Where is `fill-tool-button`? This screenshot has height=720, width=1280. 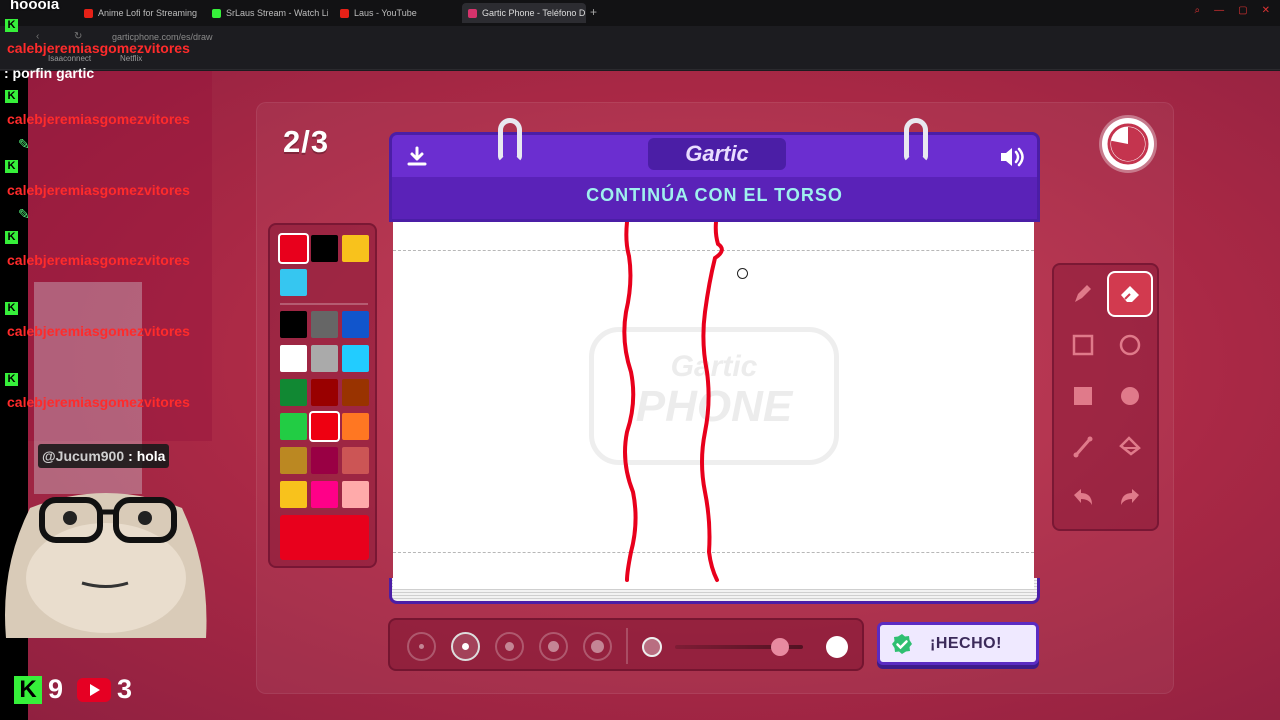
fill-tool-button is located at coordinates (1130, 447).